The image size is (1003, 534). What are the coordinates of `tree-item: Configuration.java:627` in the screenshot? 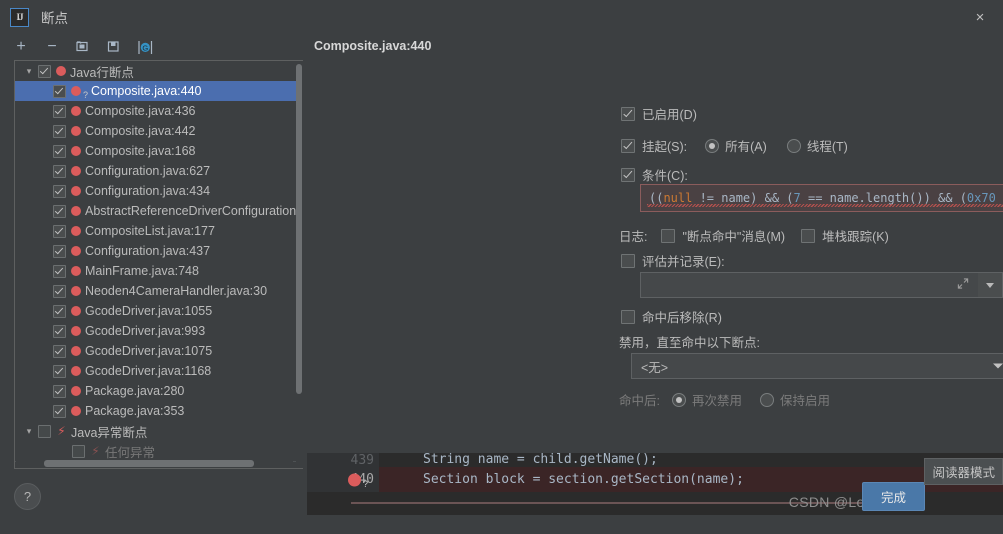 It's located at (155, 171).